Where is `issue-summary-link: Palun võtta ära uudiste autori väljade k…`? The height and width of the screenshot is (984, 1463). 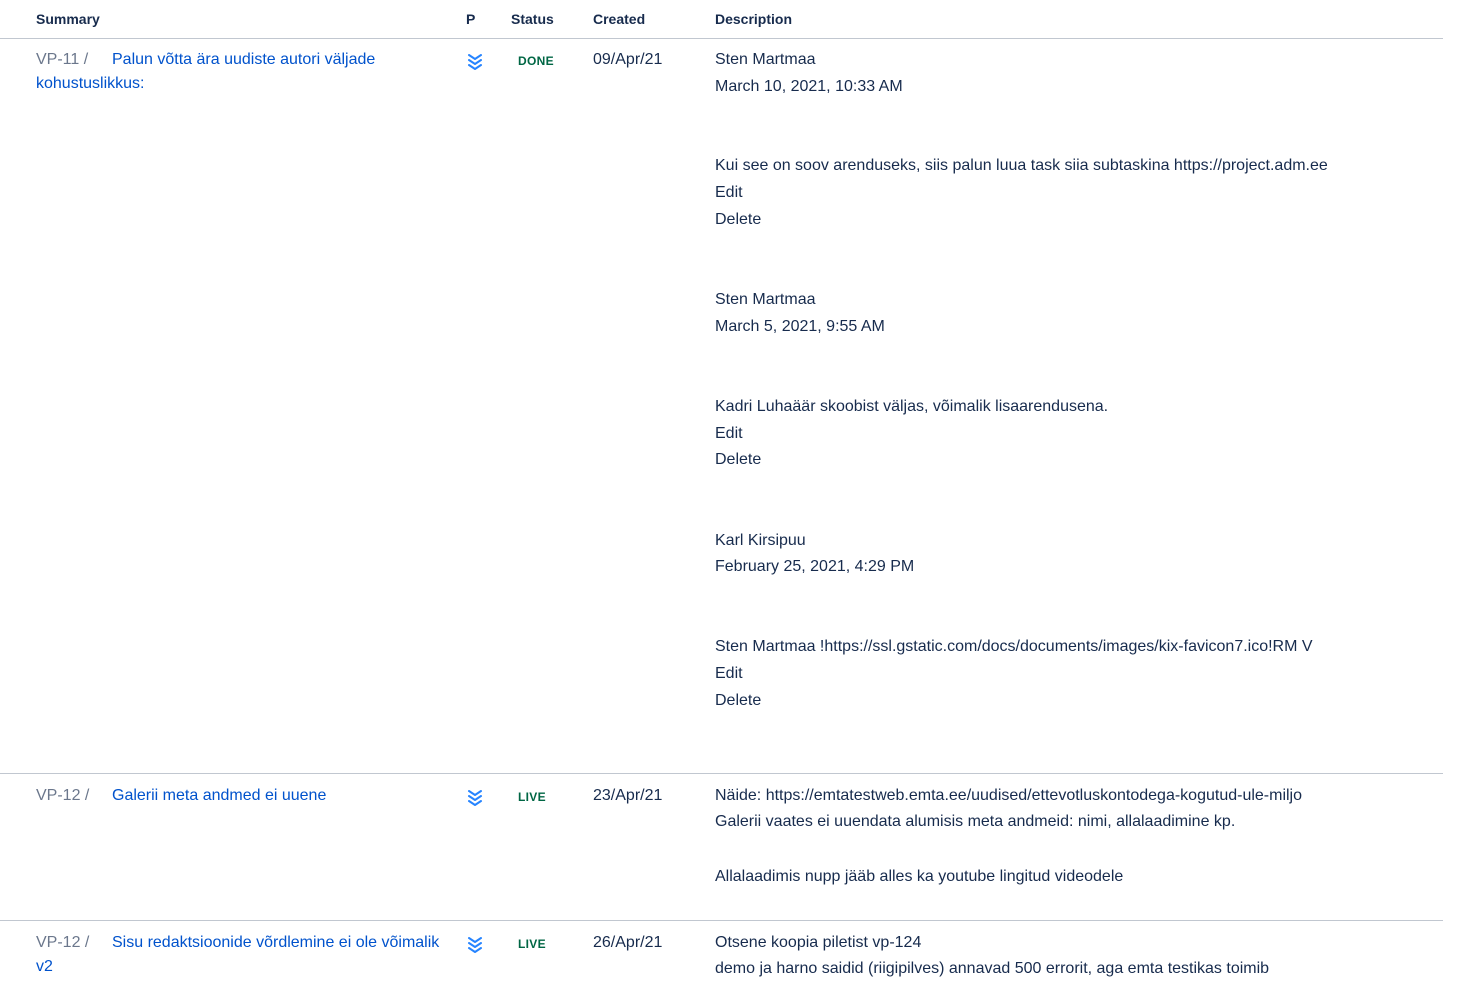 issue-summary-link: Palun võtta ära uudiste autori väljade k… is located at coordinates (241, 72).